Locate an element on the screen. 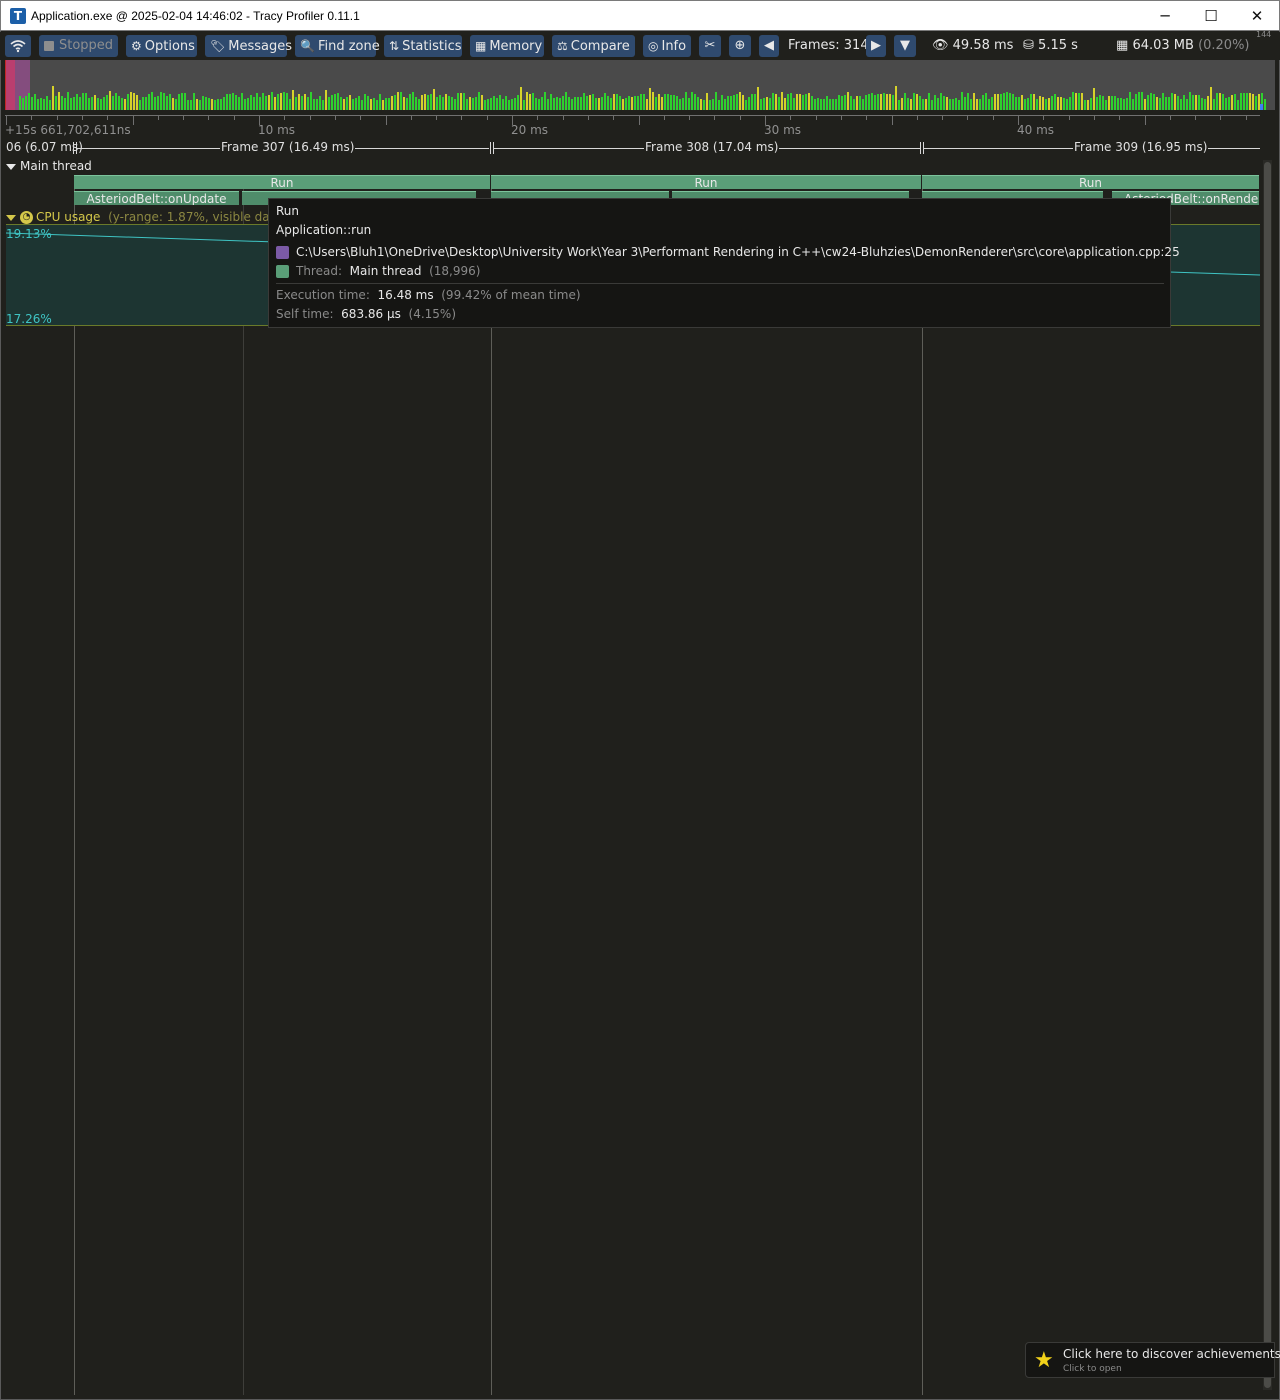  connection-button is located at coordinates (18, 46).